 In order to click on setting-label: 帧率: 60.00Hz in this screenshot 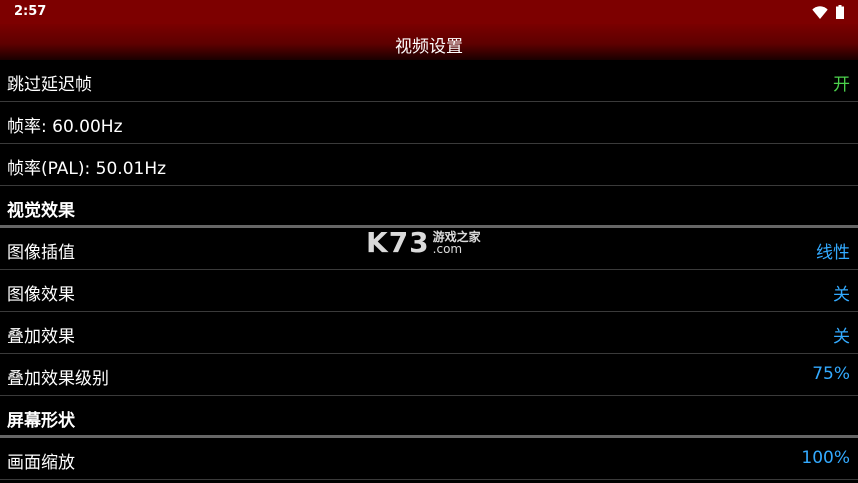, I will do `click(65, 127)`.